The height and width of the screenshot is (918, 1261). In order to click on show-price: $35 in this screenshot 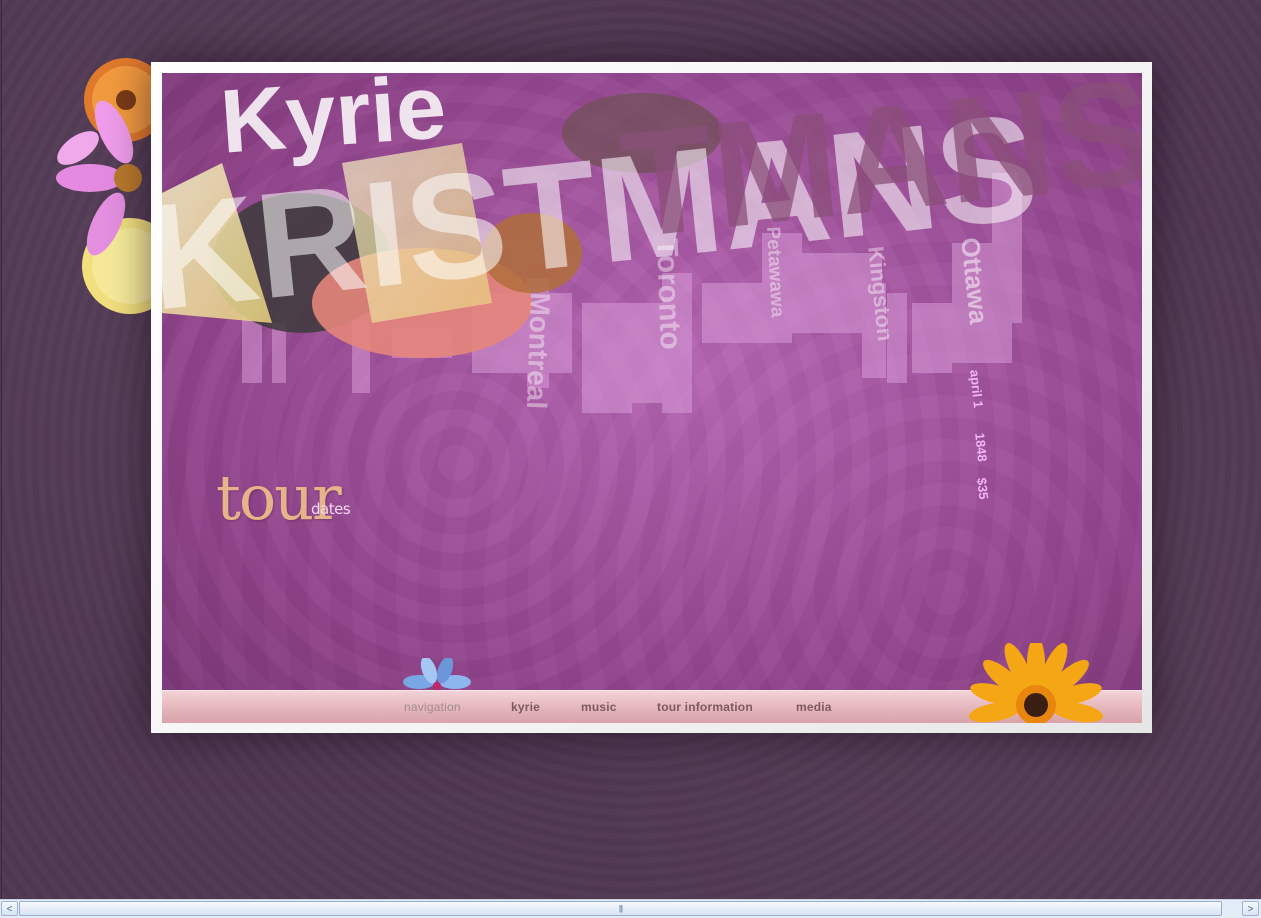, I will do `click(983, 489)`.